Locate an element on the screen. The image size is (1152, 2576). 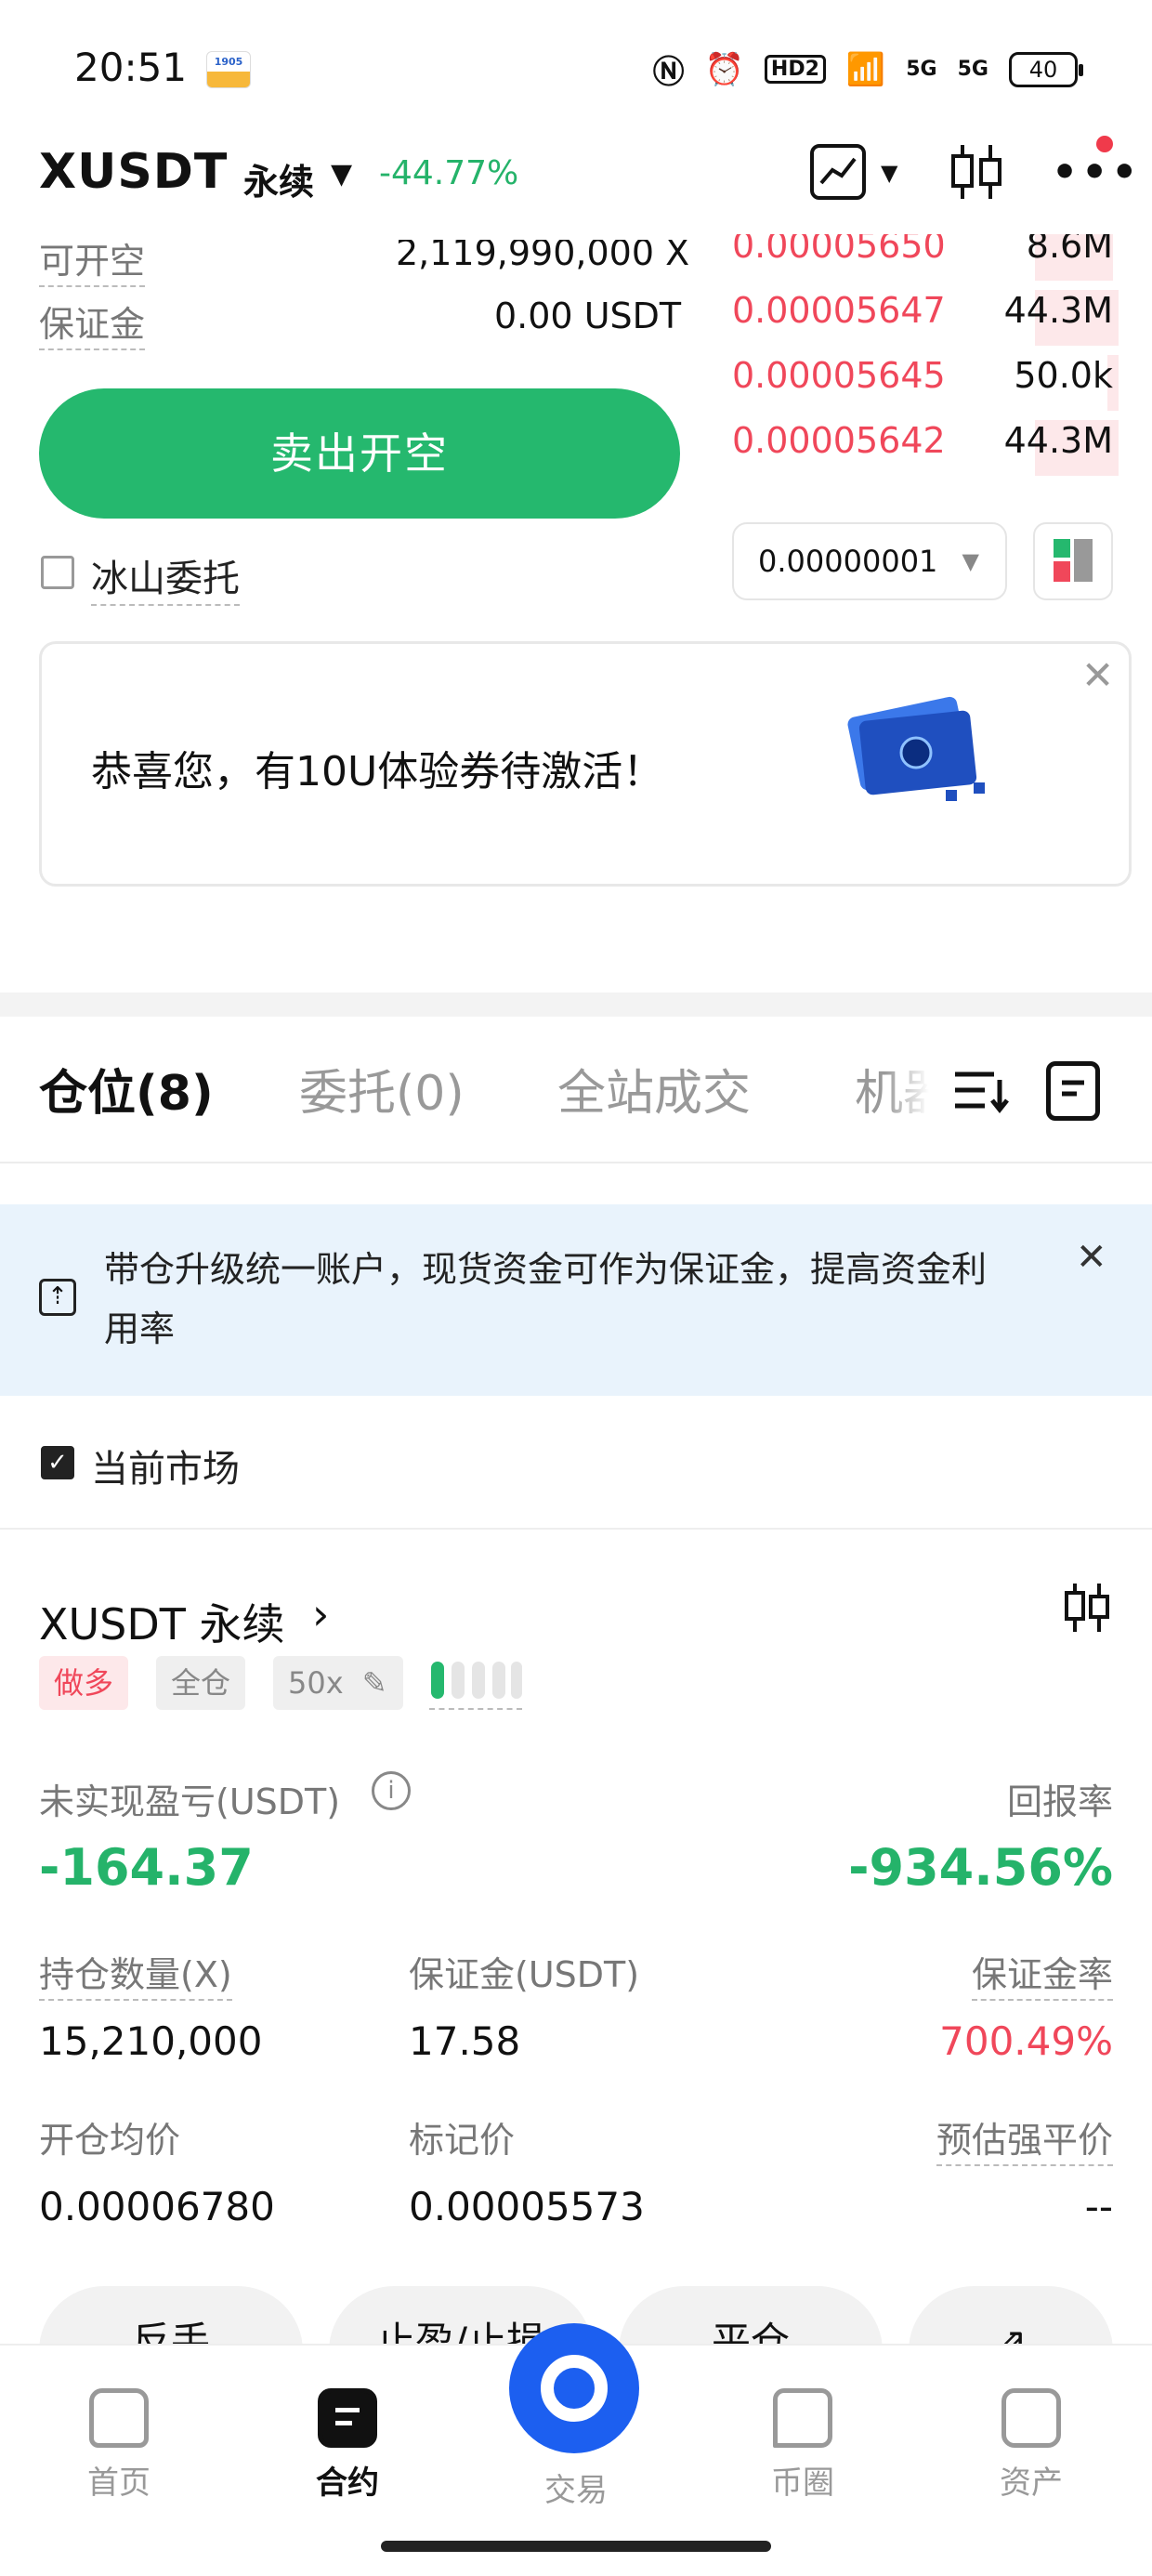
nav-assets: 资产 is located at coordinates (1031, 2445).